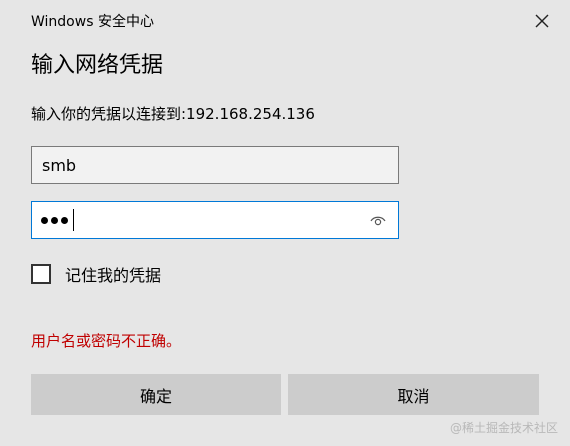 This screenshot has width=570, height=446. I want to click on username-input, so click(215, 165).